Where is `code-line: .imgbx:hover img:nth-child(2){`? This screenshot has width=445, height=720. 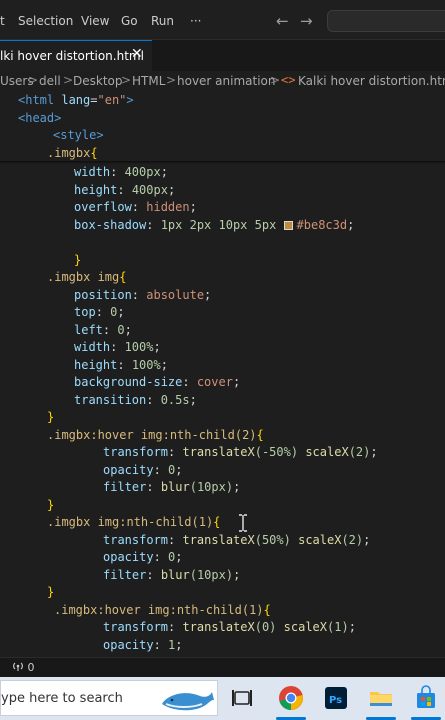
code-line: .imgbx:hover img:nth-child(2){ is located at coordinates (155, 436).